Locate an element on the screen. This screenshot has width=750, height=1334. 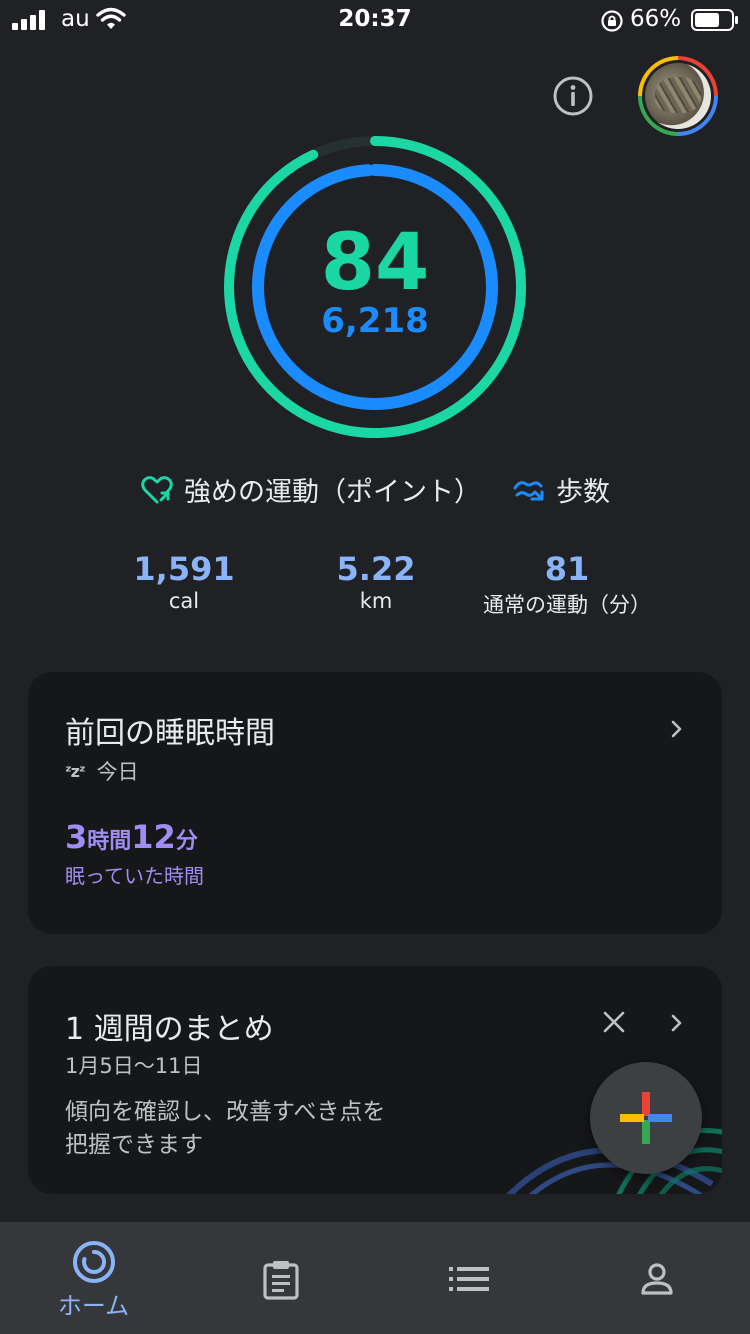
legend-heart-points: 強めの運動（ポイント） is located at coordinates (310, 489).